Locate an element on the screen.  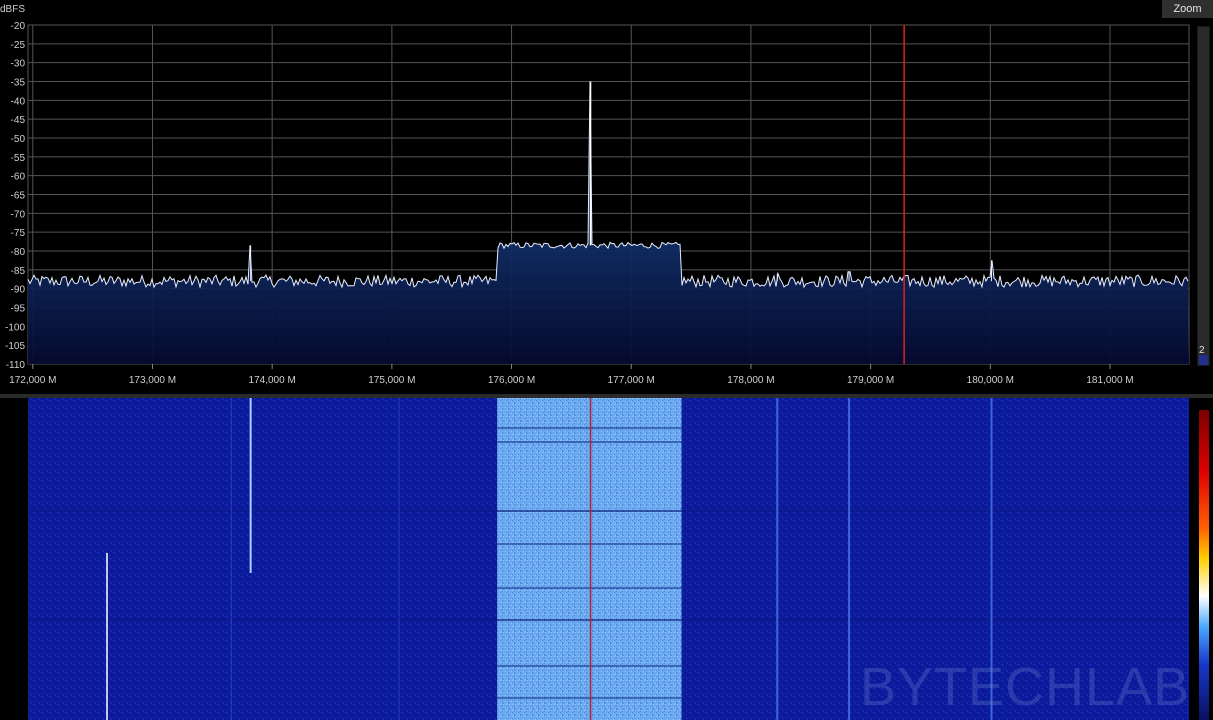
freq-tick-label: 178,000 M is located at coordinates (750, 380).